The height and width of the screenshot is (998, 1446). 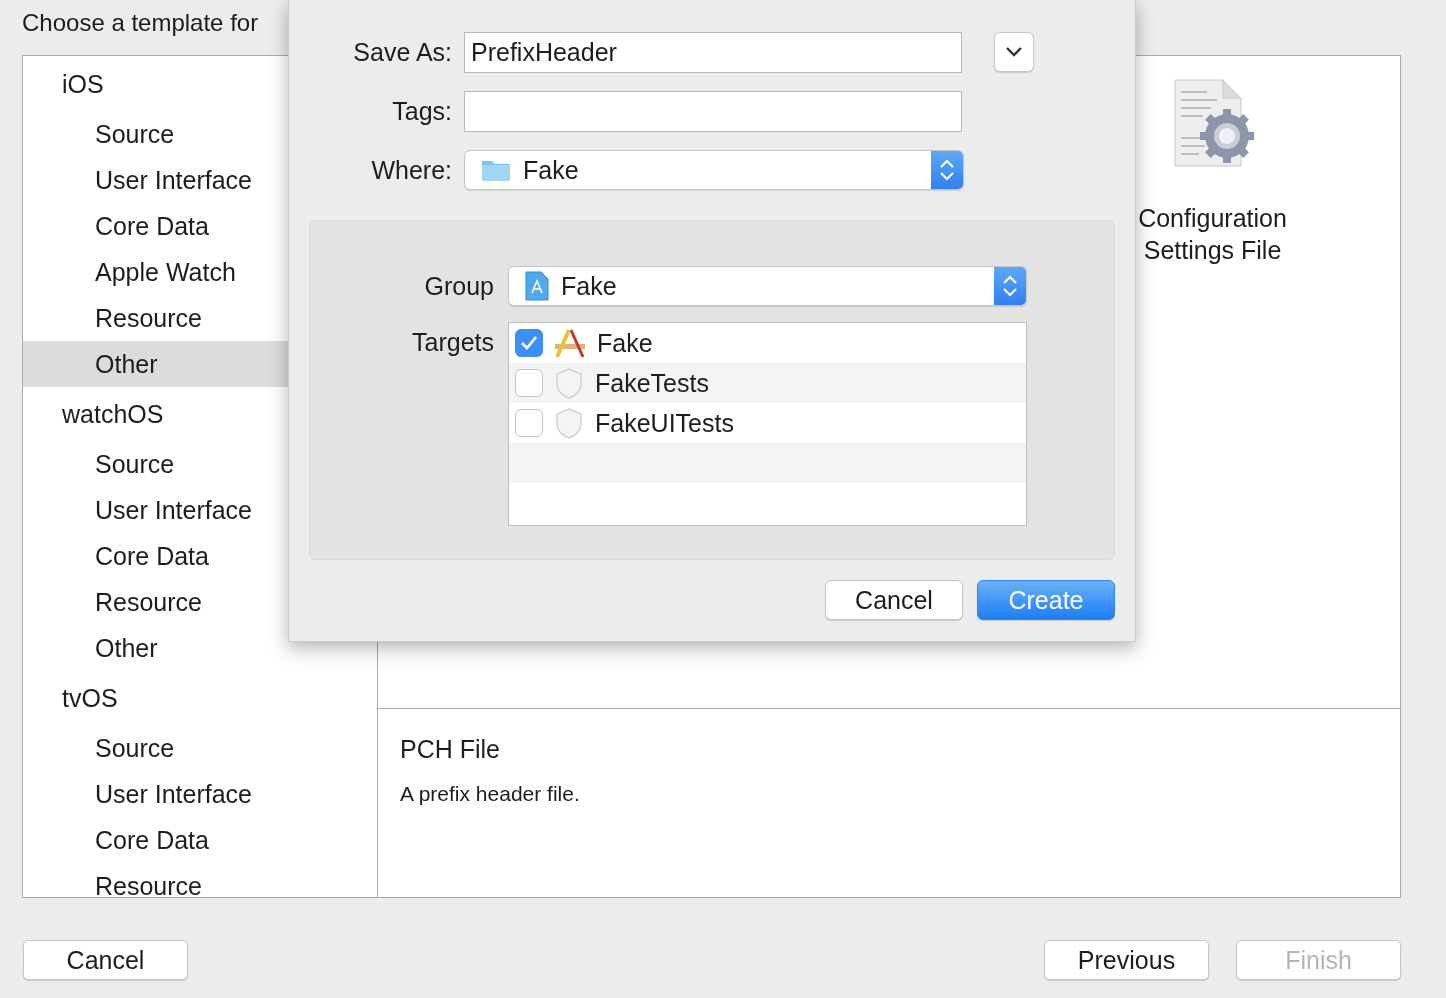 What do you see at coordinates (496, 170) in the screenshot?
I see `folder-icon` at bounding box center [496, 170].